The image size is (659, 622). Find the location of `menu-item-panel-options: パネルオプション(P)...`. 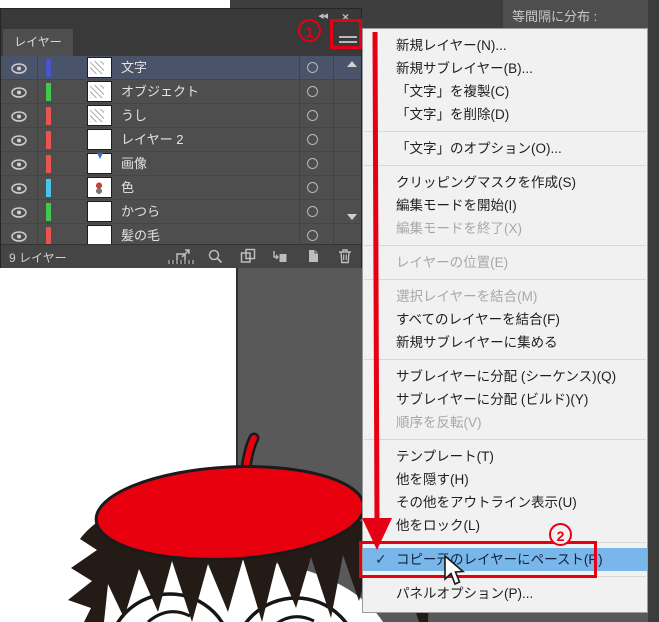

menu-item-panel-options: パネルオプション(P)... is located at coordinates (505, 593).